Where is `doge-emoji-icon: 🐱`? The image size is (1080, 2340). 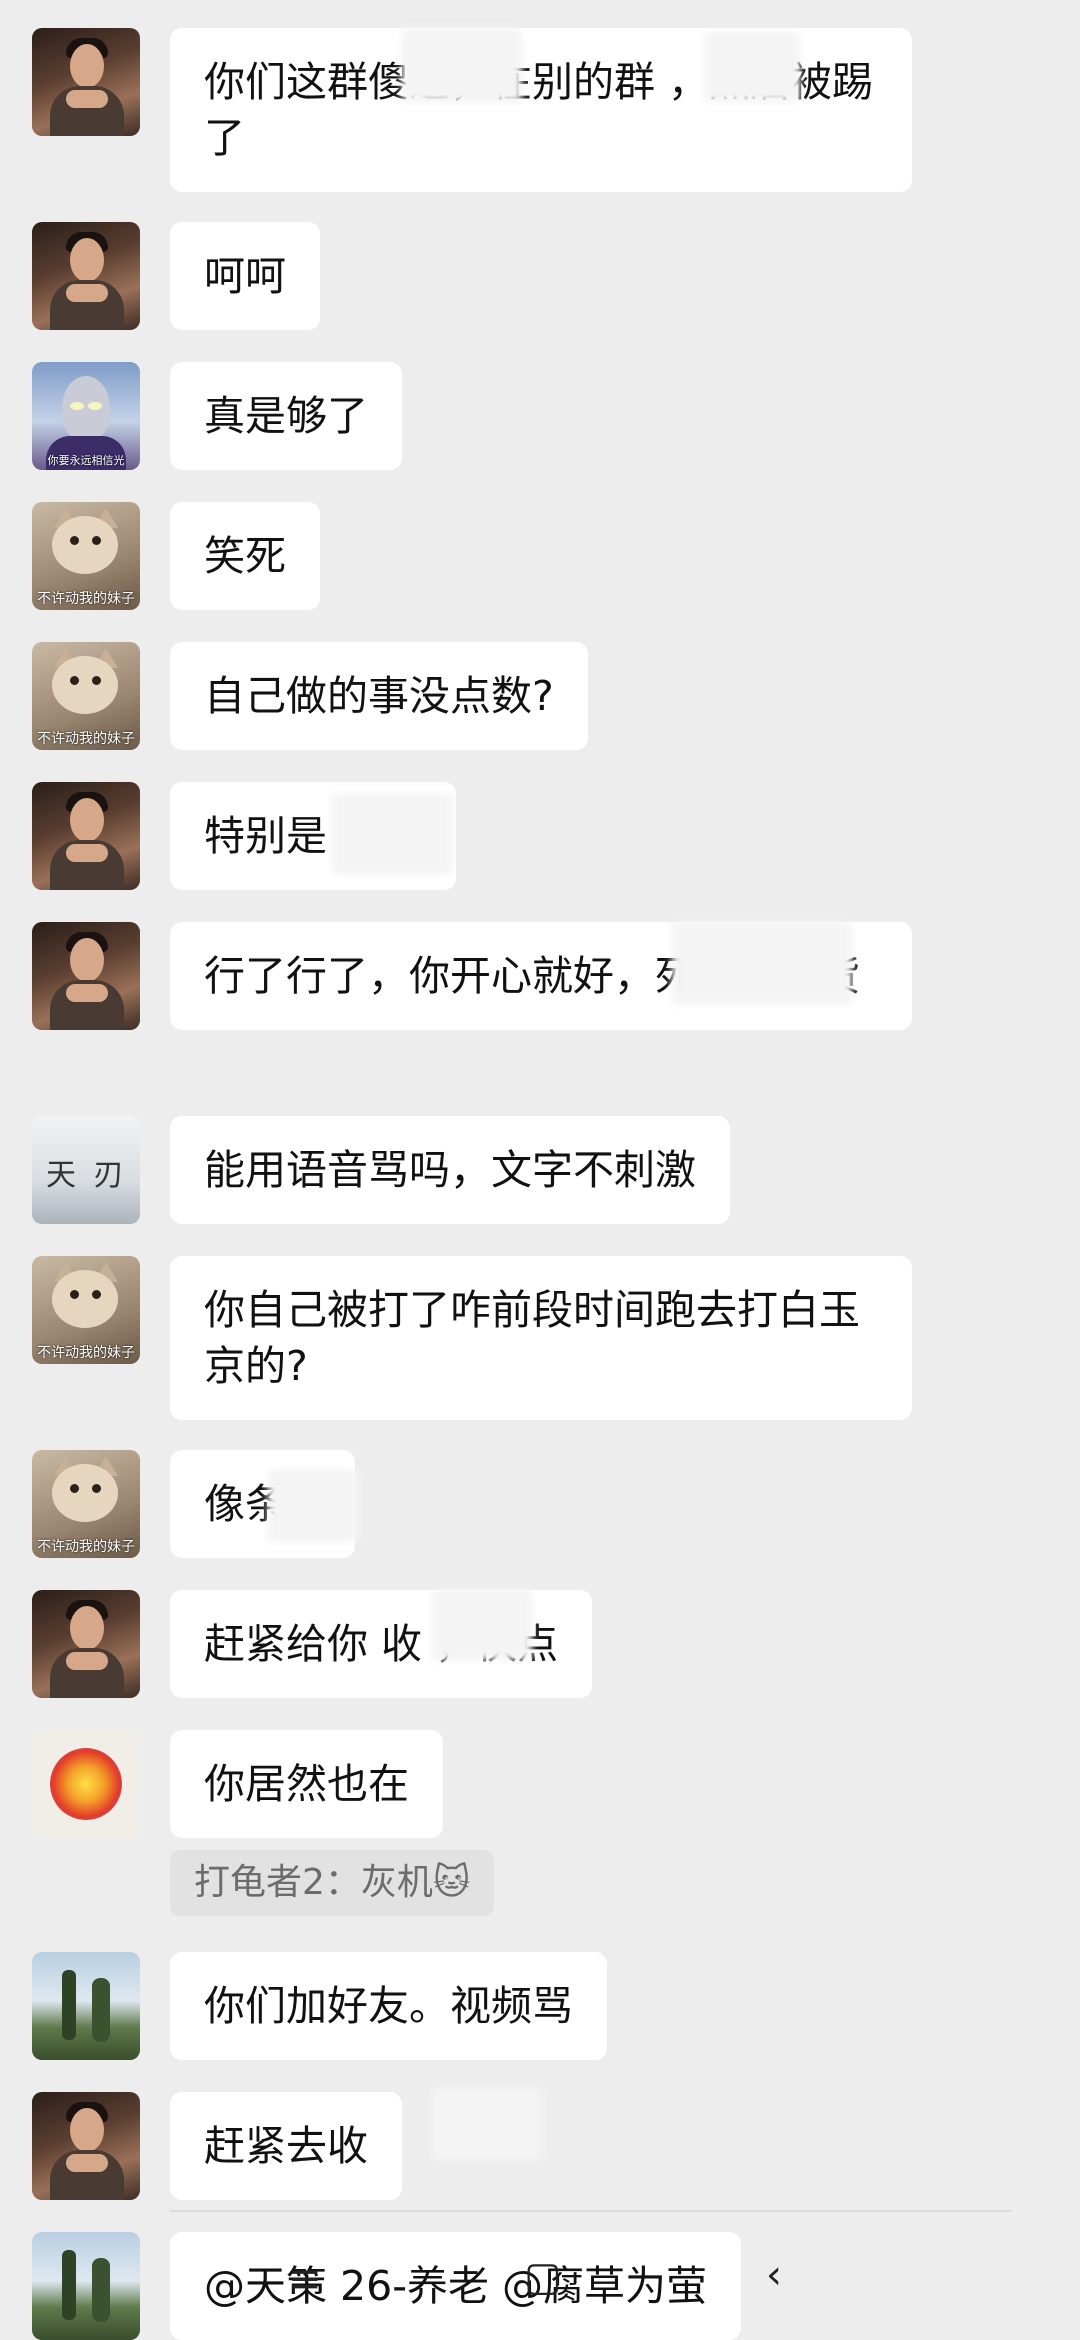 doge-emoji-icon: 🐱 is located at coordinates (451, 1882).